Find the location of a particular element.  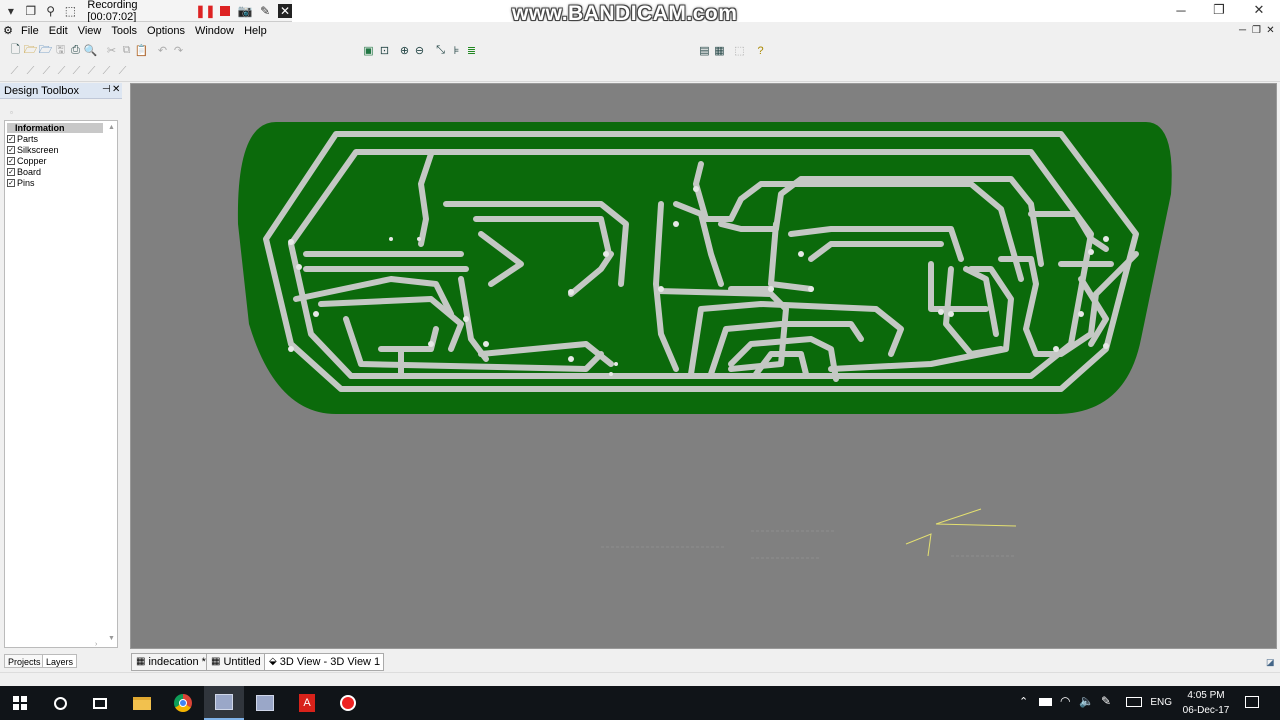

input-language: ENG is located at coordinates (1161, 702).